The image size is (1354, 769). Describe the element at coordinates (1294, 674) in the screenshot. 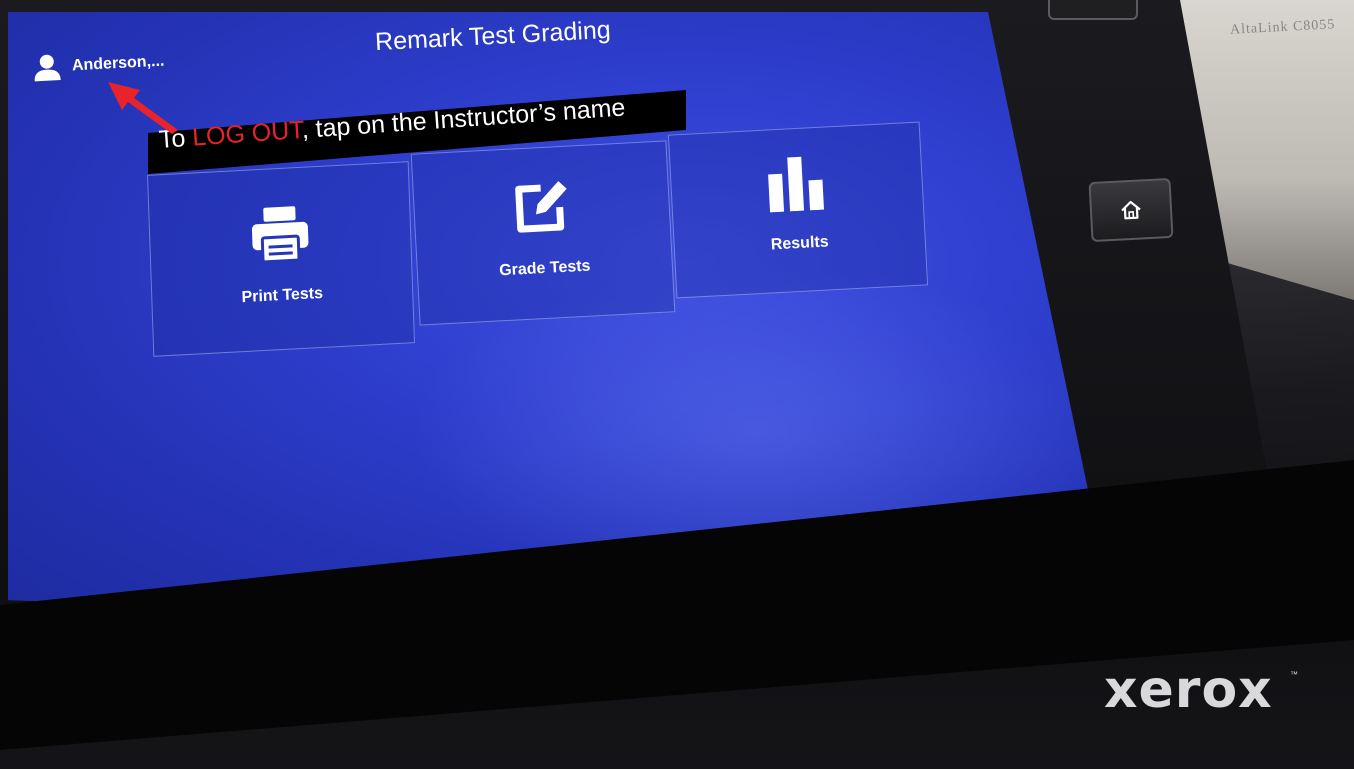

I see `brand-trademark: ™` at that location.